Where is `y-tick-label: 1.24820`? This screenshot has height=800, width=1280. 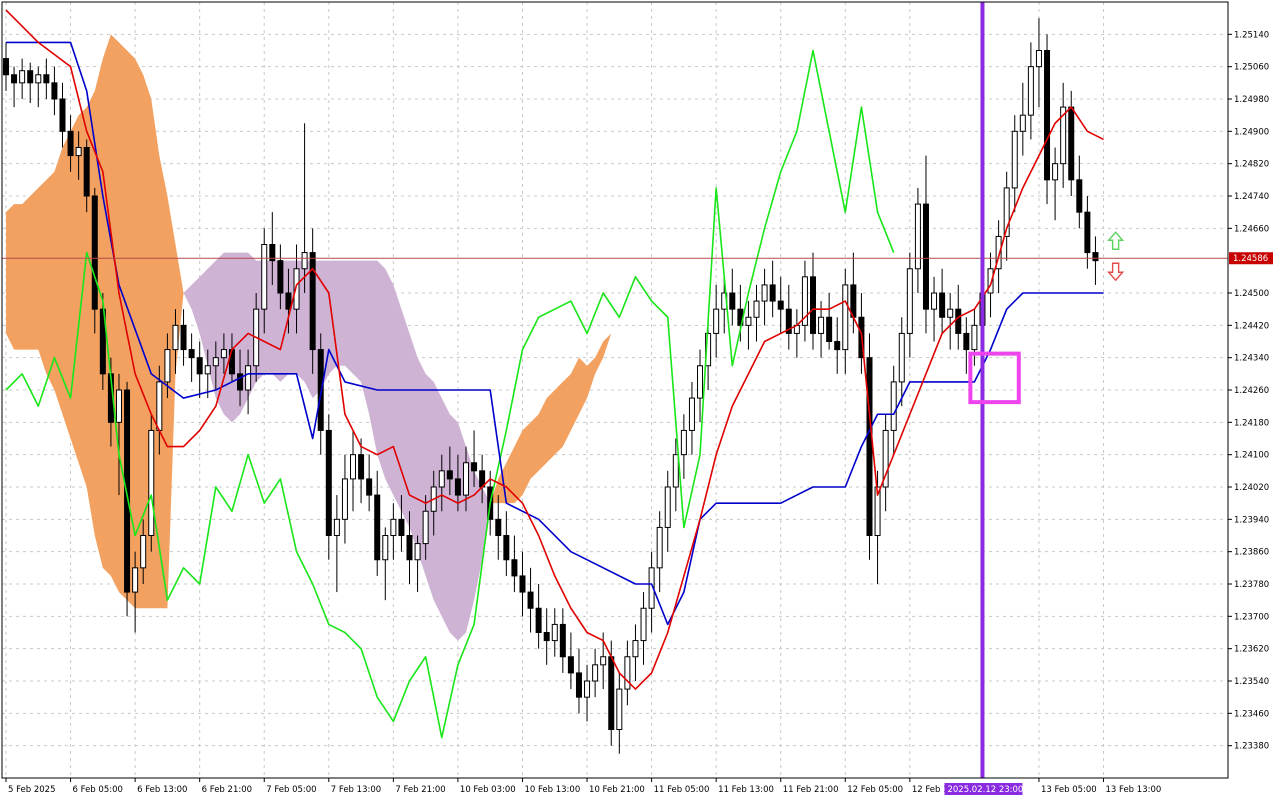 y-tick-label: 1.24820 is located at coordinates (1251, 165).